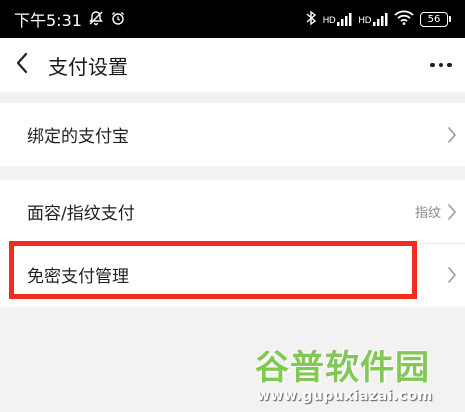 This screenshot has width=465, height=412. What do you see at coordinates (345, 396) in the screenshot?
I see `watermark-url: www.gupuxiazai.com` at bounding box center [345, 396].